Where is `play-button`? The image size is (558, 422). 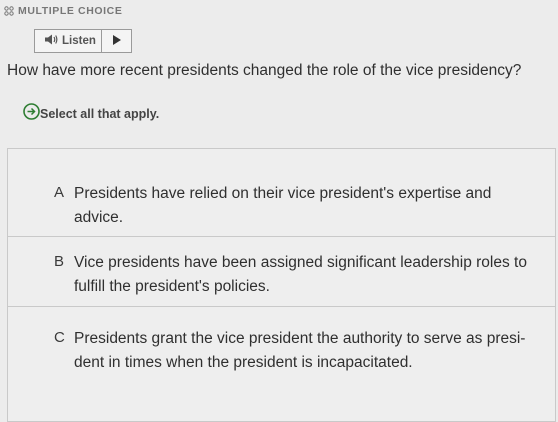
play-button is located at coordinates (116, 41).